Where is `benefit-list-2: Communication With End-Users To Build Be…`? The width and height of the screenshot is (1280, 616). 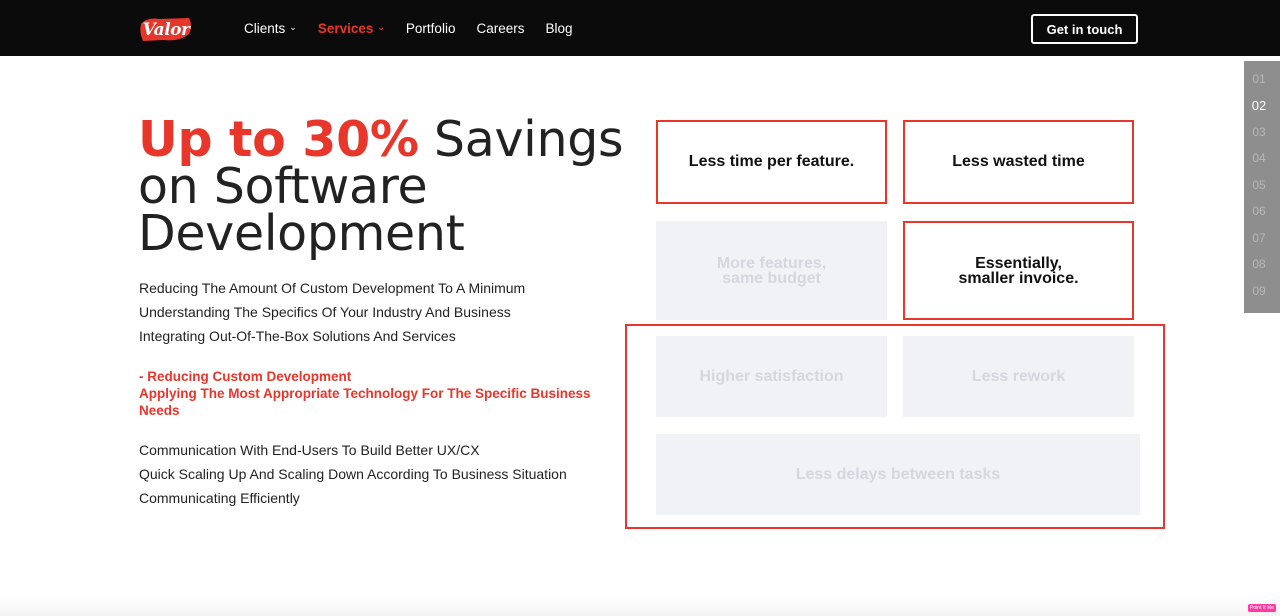
benefit-list-2: Communication With End-Users To Build Be… is located at coordinates (353, 478).